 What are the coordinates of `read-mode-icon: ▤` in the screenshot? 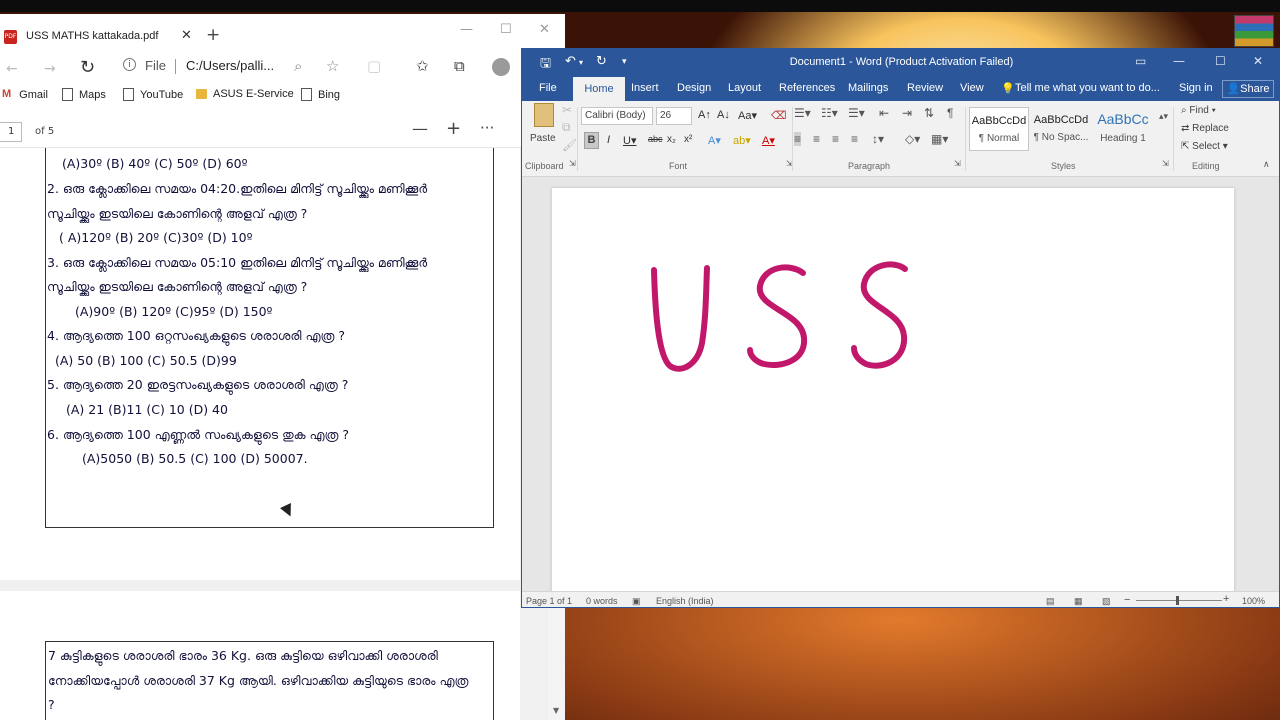 It's located at (1050, 601).